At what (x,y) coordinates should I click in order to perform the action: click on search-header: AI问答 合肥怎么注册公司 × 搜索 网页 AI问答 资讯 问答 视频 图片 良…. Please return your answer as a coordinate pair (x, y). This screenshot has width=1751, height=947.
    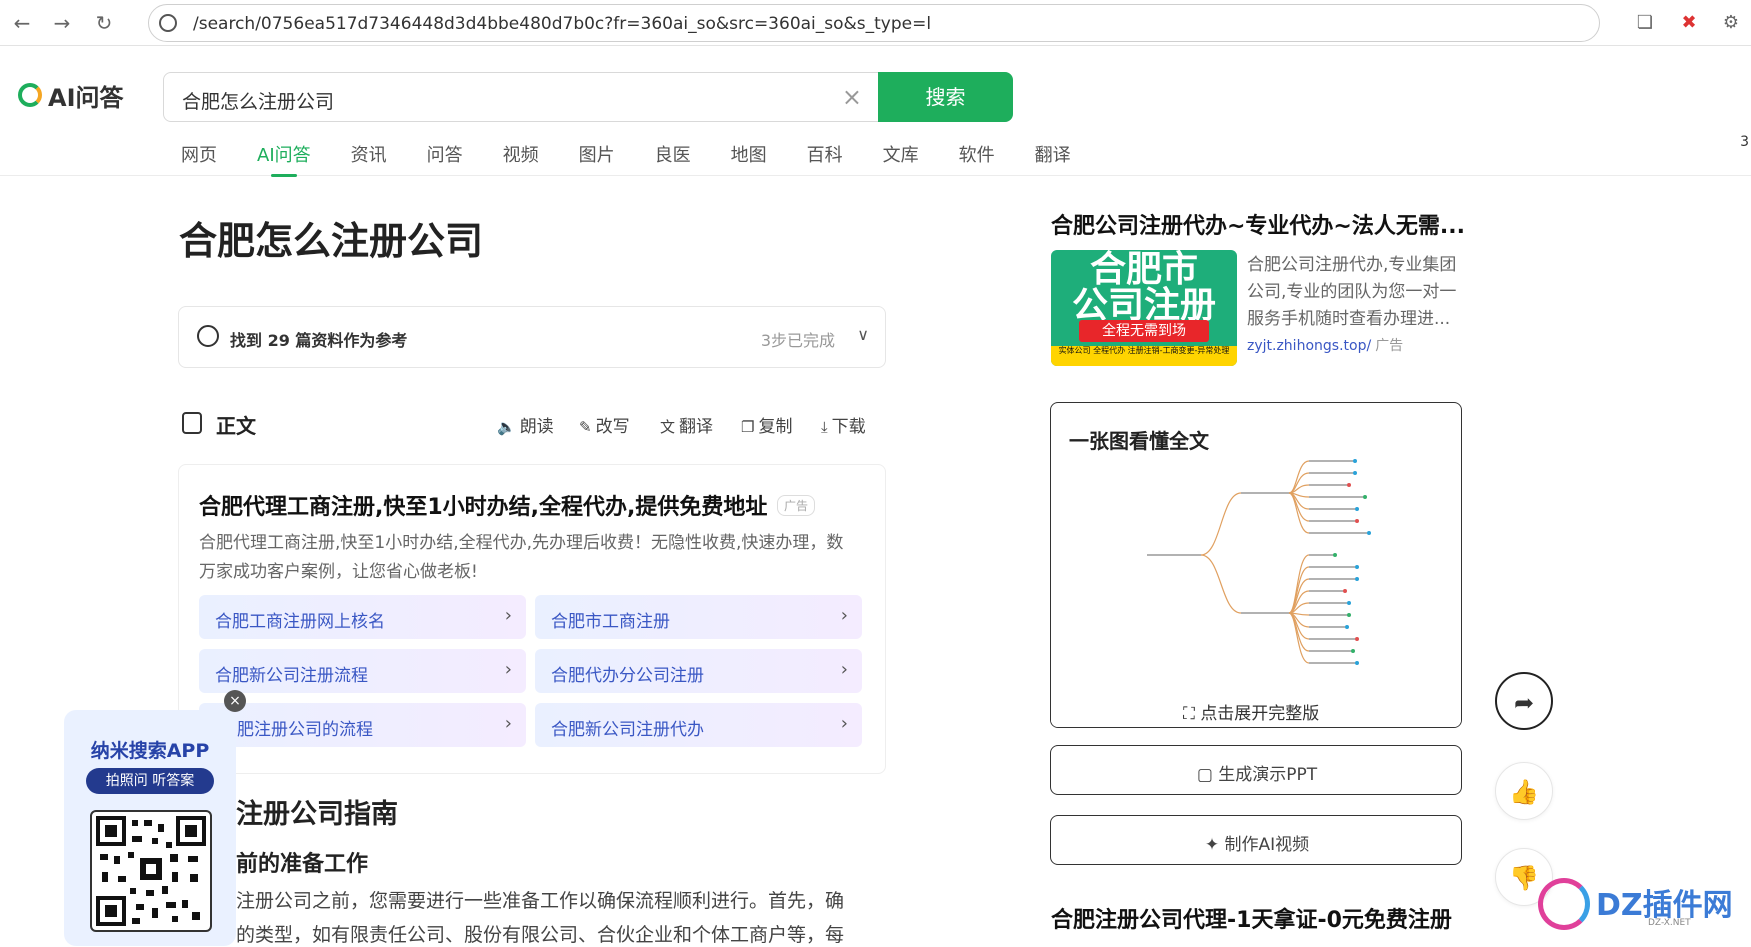
    Looking at the image, I should click on (875, 111).